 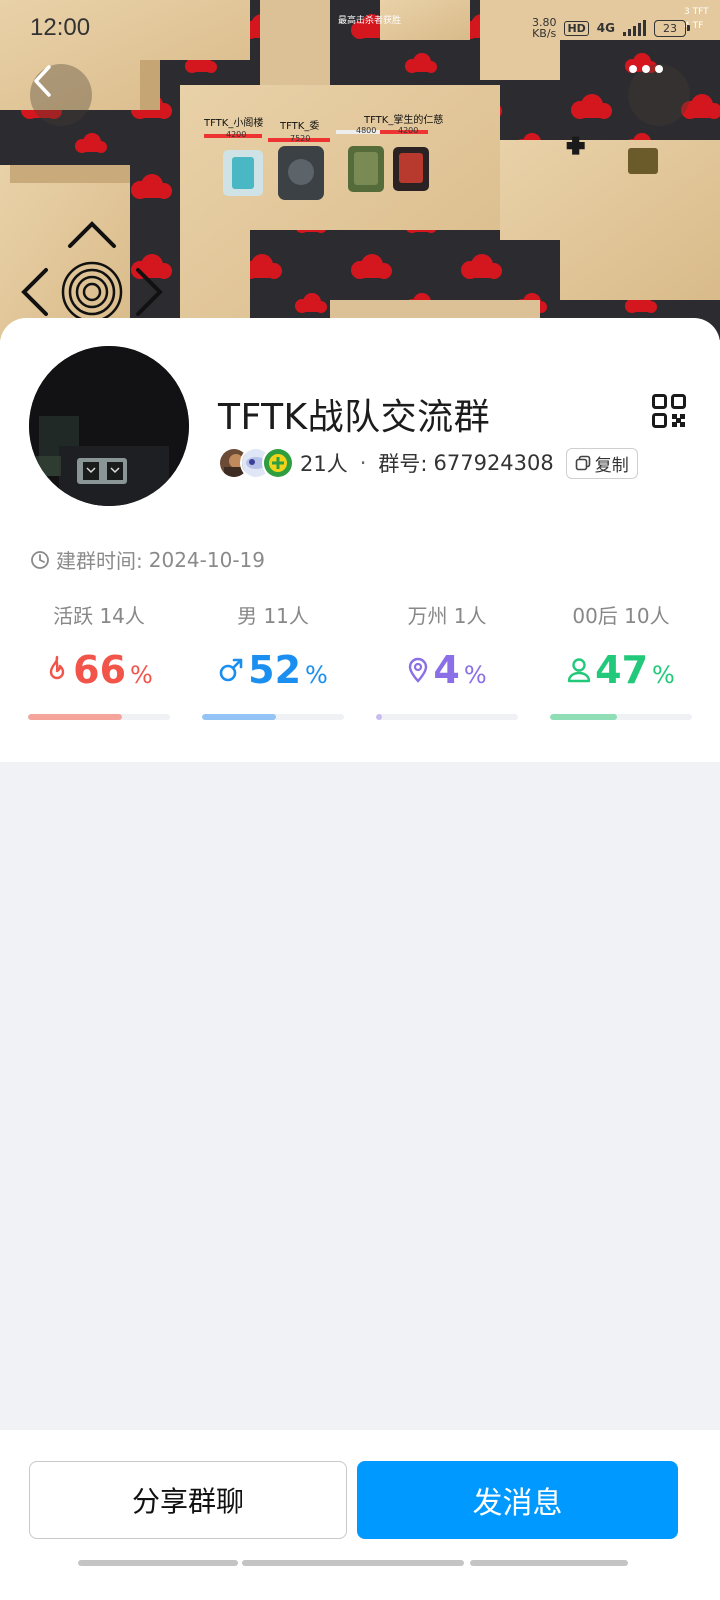 I want to click on stat-label: 万州 1人, so click(x=447, y=616).